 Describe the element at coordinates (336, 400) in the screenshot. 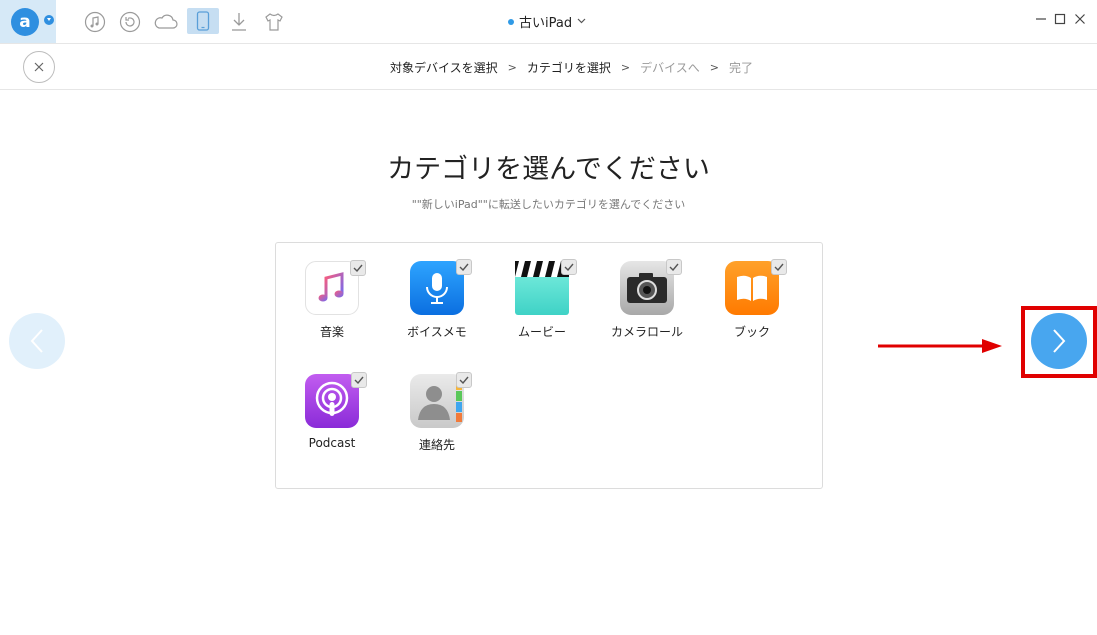

I see `podcast-icon` at that location.